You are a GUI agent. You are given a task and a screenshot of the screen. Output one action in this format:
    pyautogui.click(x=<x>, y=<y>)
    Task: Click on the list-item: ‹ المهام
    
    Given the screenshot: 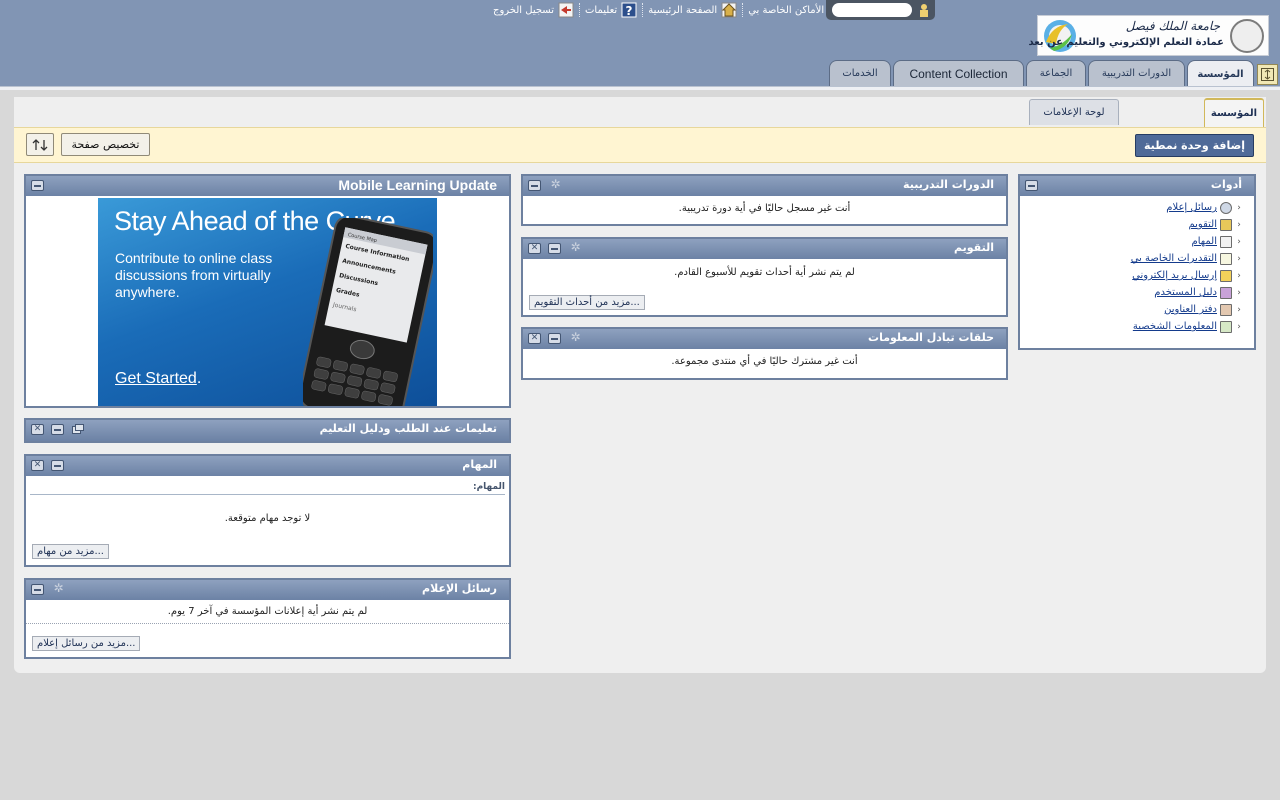 What is the action you would take?
    pyautogui.click(x=1132, y=241)
    